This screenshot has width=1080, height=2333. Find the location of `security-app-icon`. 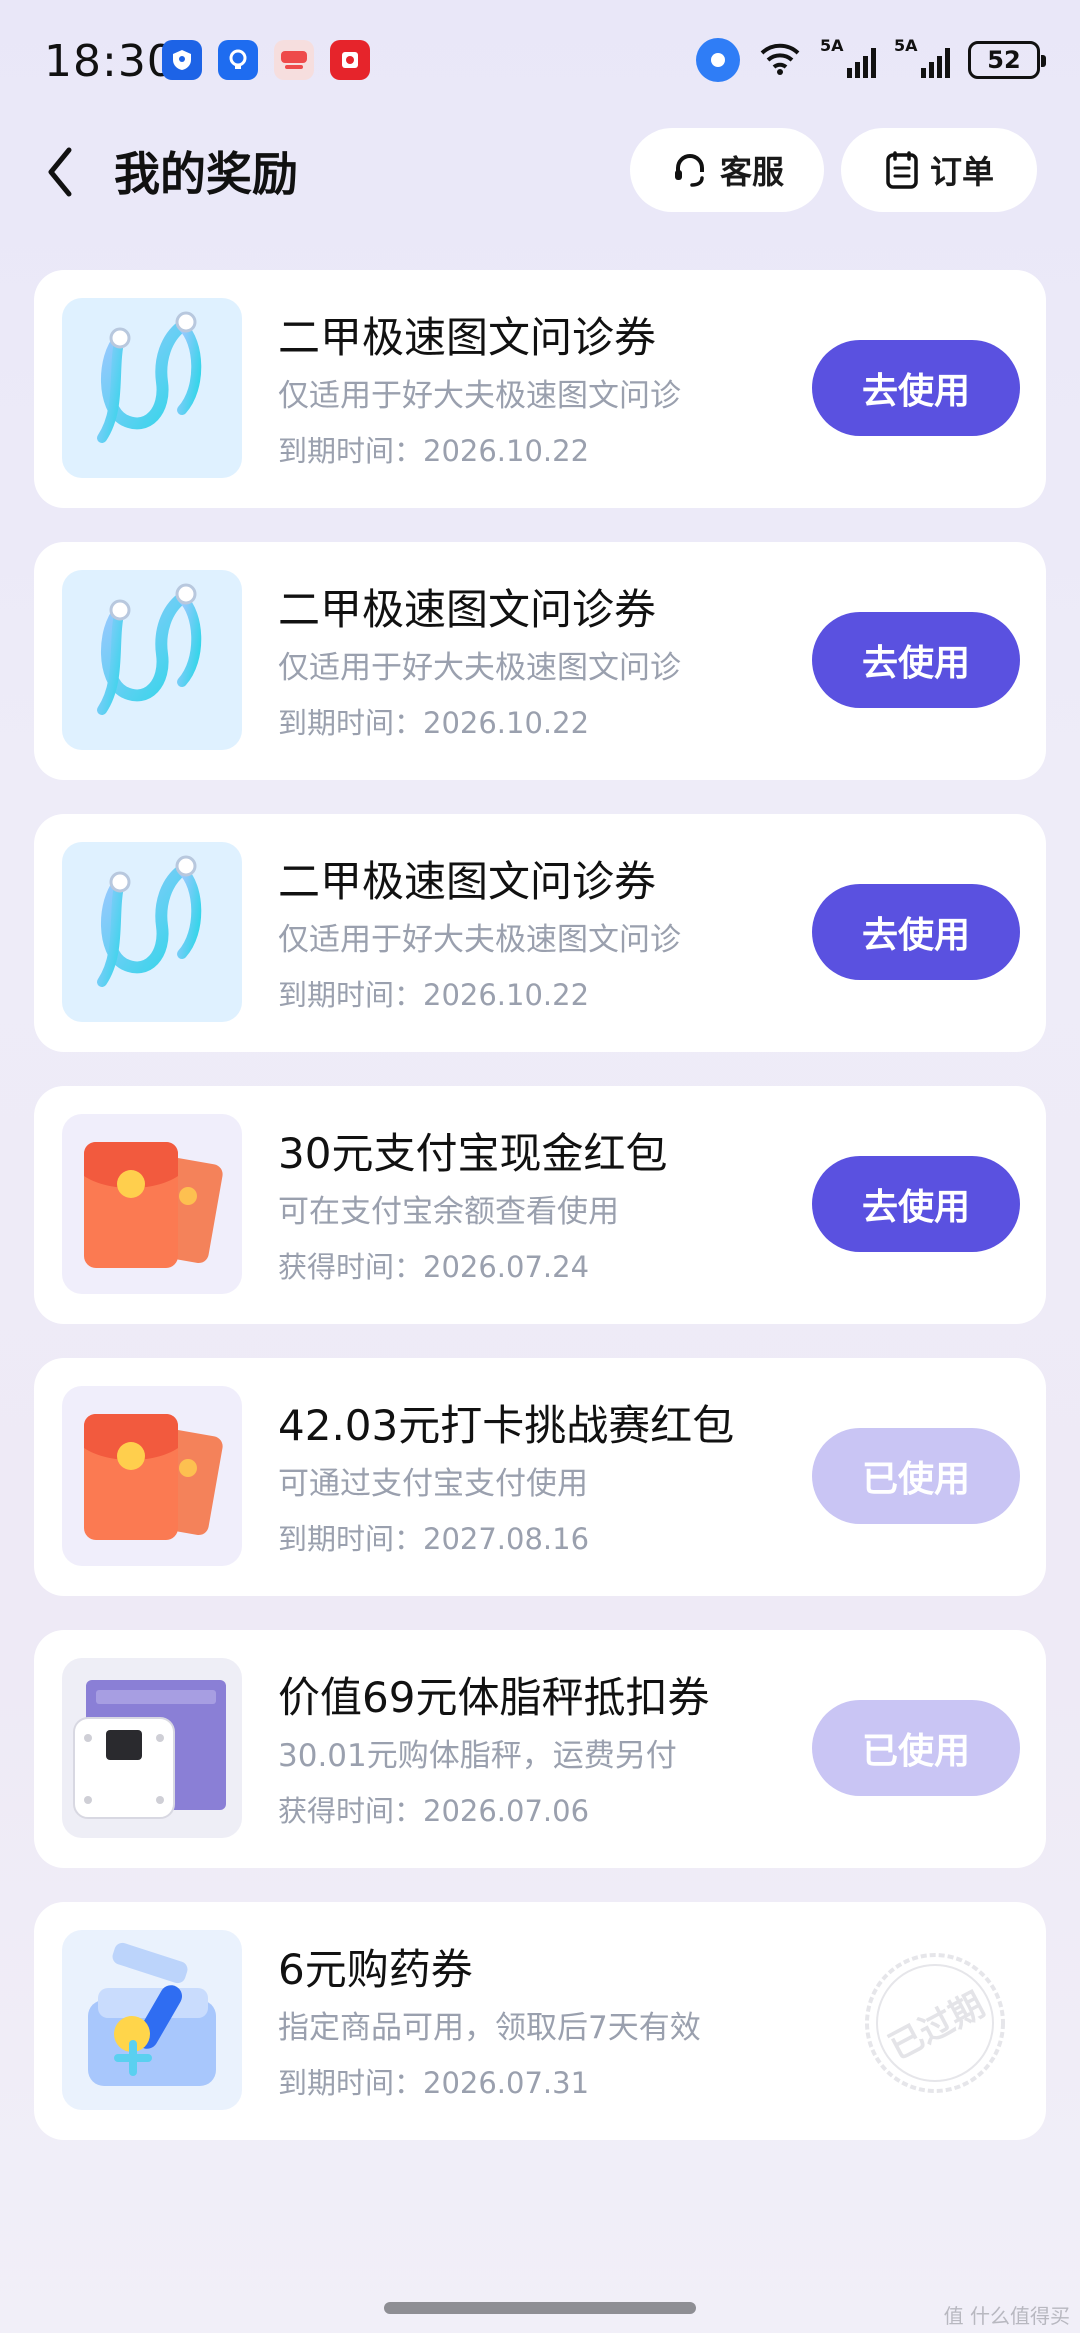

security-app-icon is located at coordinates (182, 60).